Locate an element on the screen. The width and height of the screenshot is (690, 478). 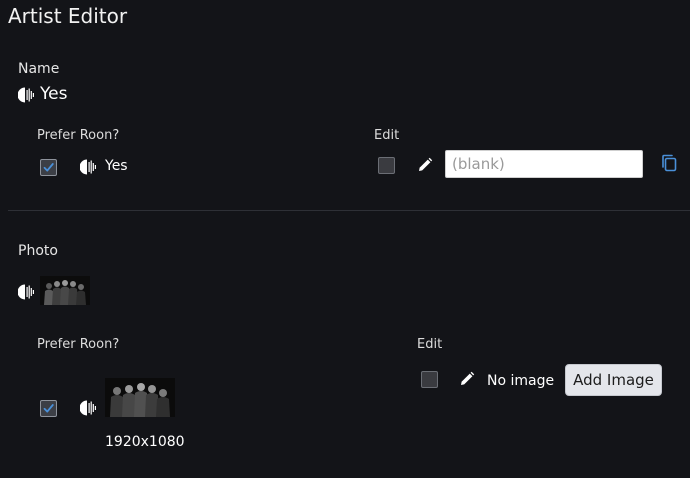
name-current-value: Yes is located at coordinates (54, 94).